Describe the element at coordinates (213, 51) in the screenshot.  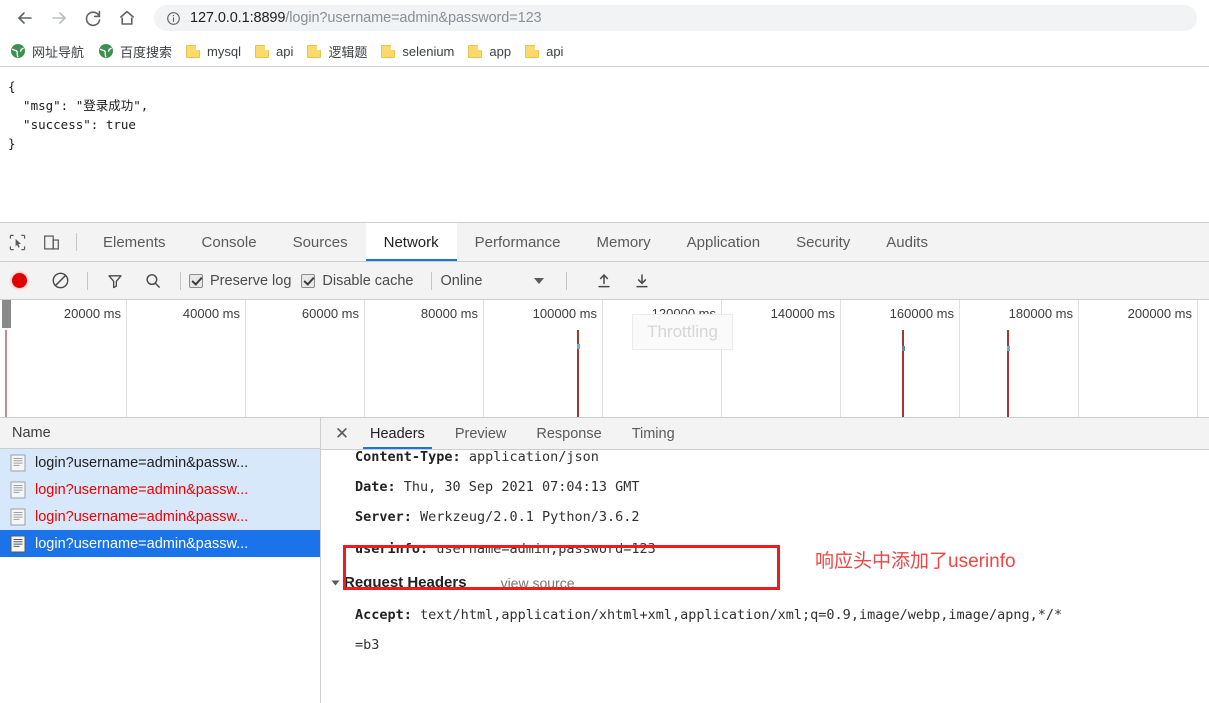
I see `bookmark-item: mysql` at that location.